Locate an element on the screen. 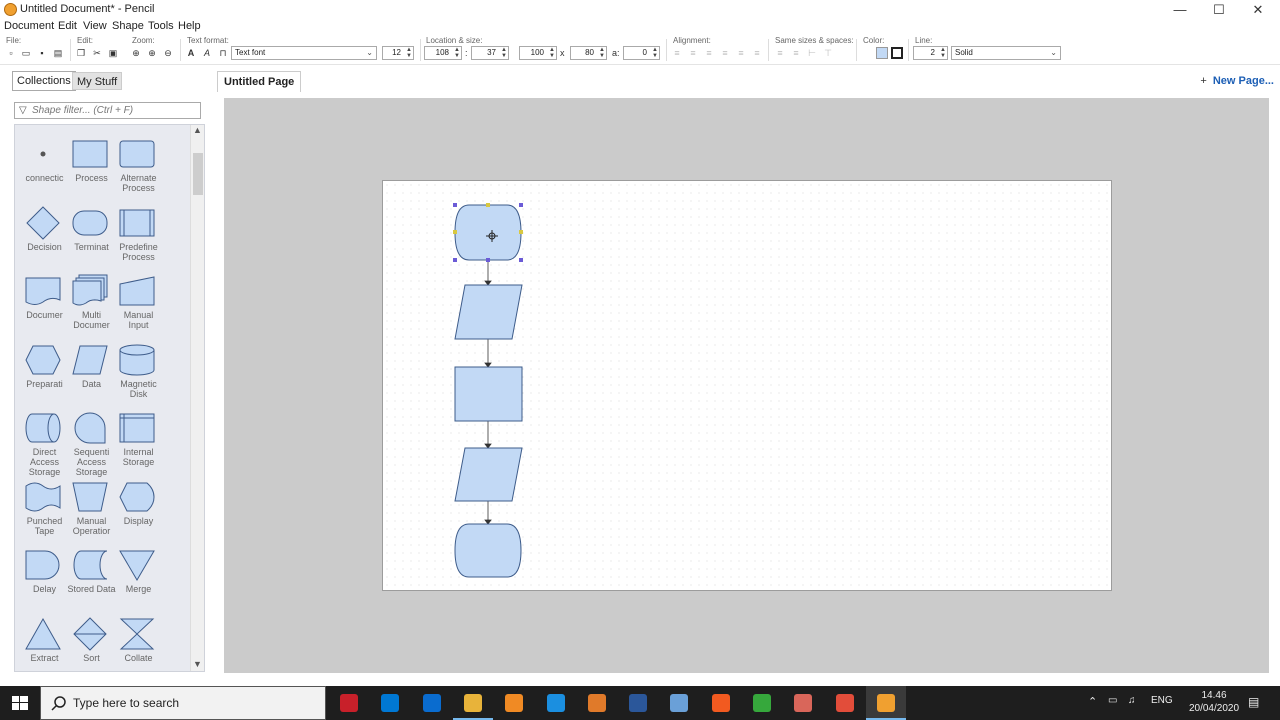 The height and width of the screenshot is (720, 1280). new-document-icon: ▫ is located at coordinates (11, 53).